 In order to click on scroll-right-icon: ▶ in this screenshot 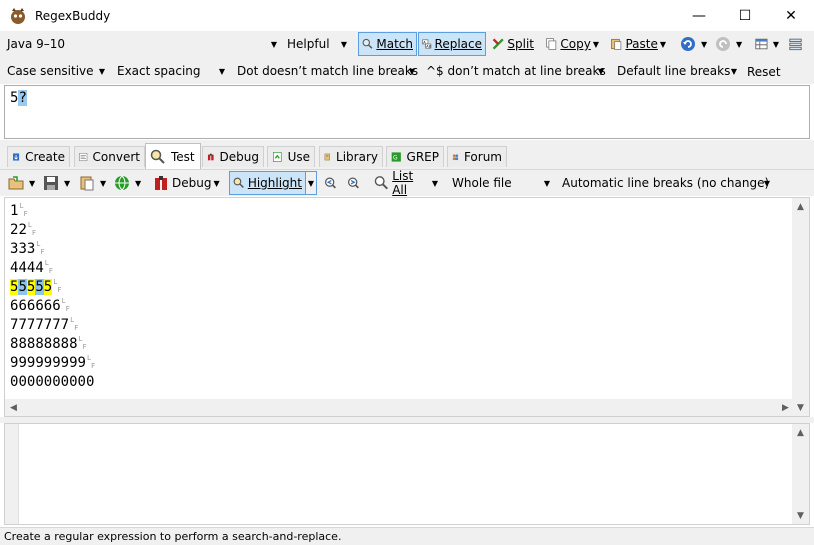, I will do `click(785, 407)`.